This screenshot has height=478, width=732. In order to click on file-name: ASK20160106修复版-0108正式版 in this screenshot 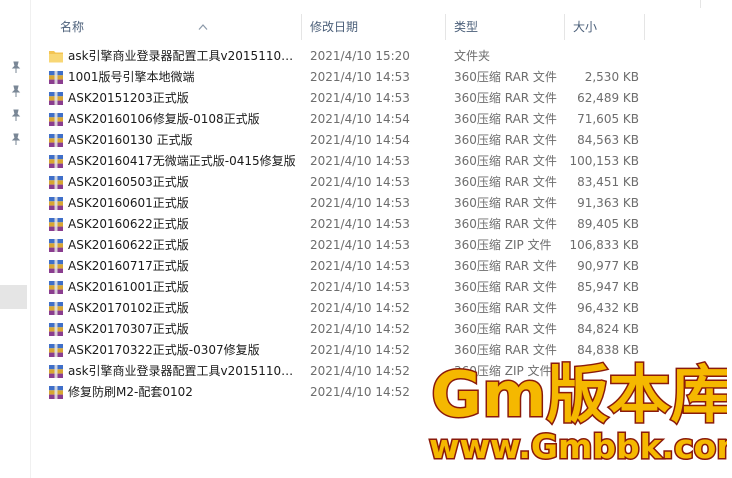, I will do `click(164, 119)`.